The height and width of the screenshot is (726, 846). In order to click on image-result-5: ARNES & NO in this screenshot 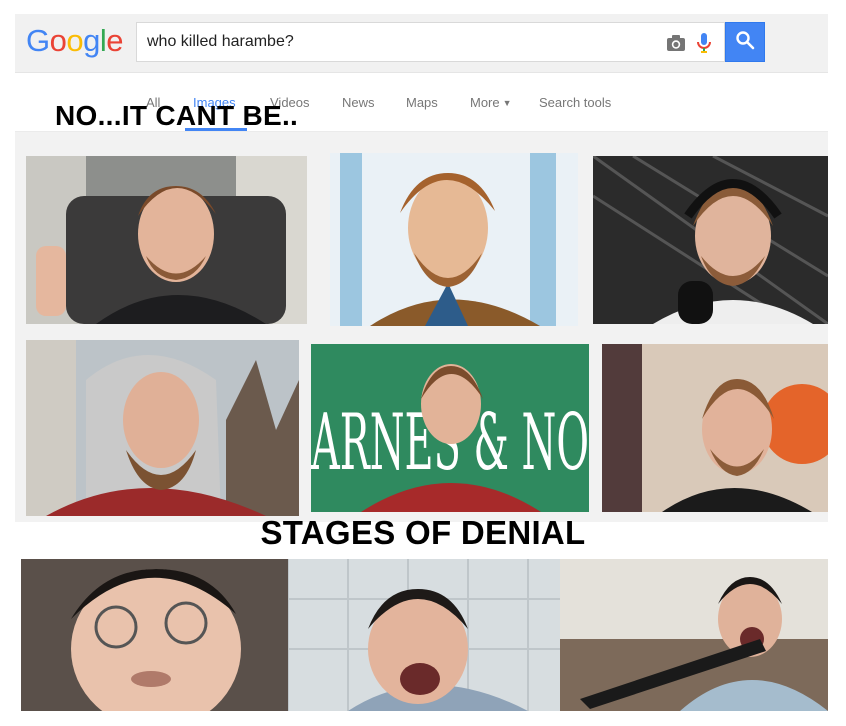, I will do `click(450, 428)`.